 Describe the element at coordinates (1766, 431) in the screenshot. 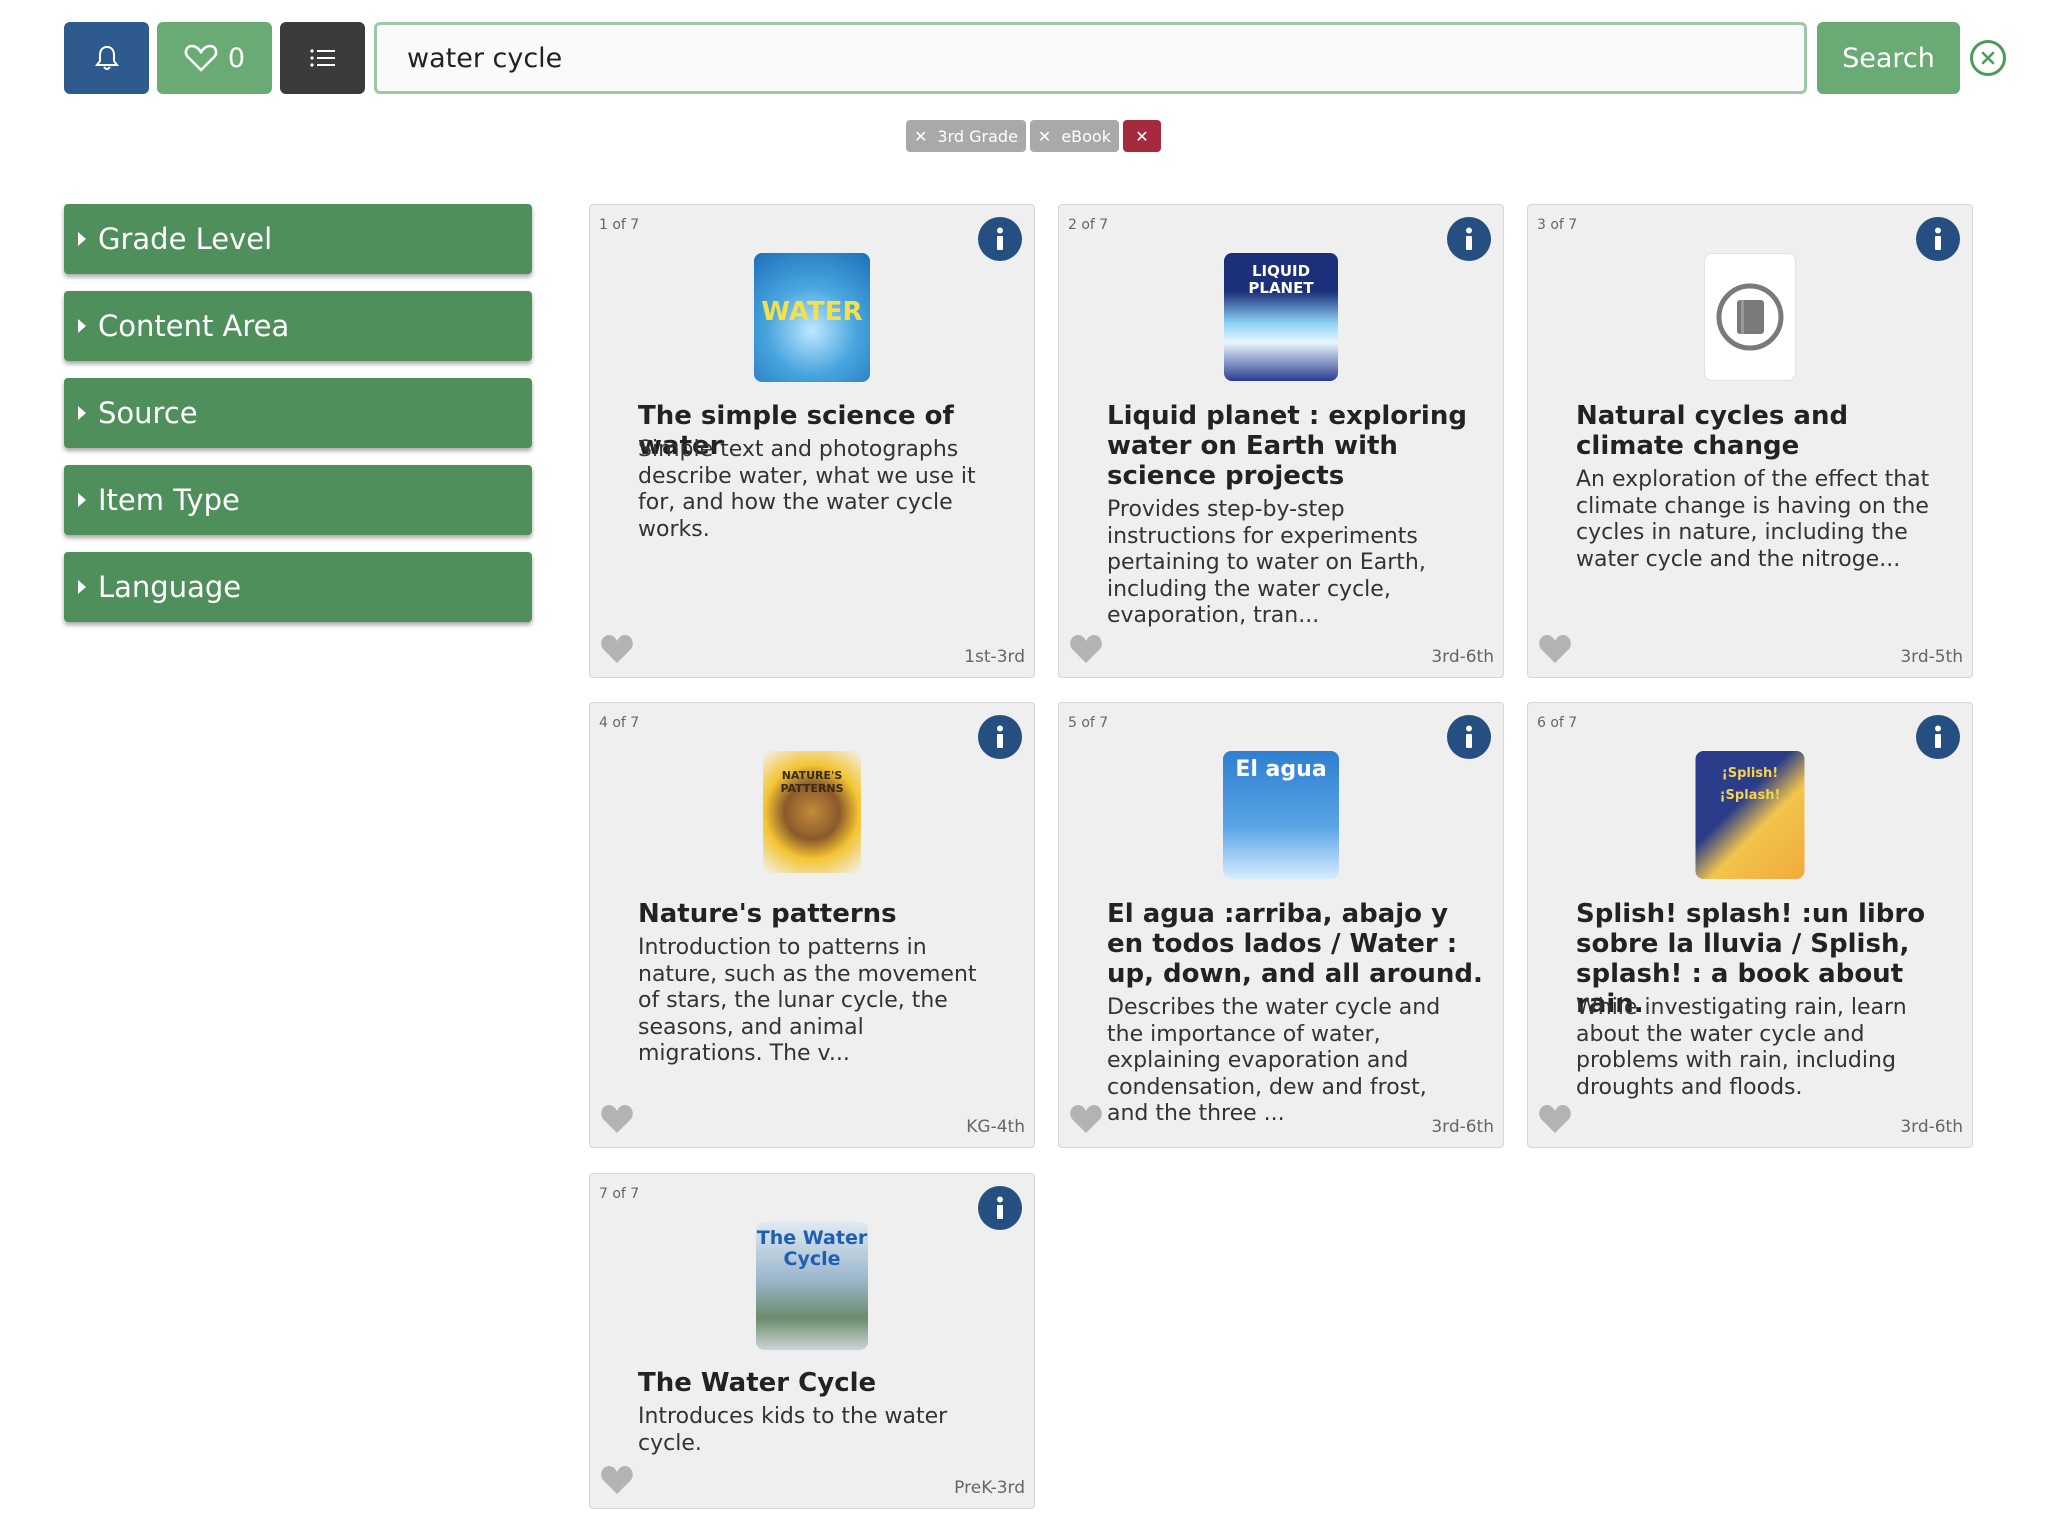

I see `result-title: Natural cycles and climate change` at that location.